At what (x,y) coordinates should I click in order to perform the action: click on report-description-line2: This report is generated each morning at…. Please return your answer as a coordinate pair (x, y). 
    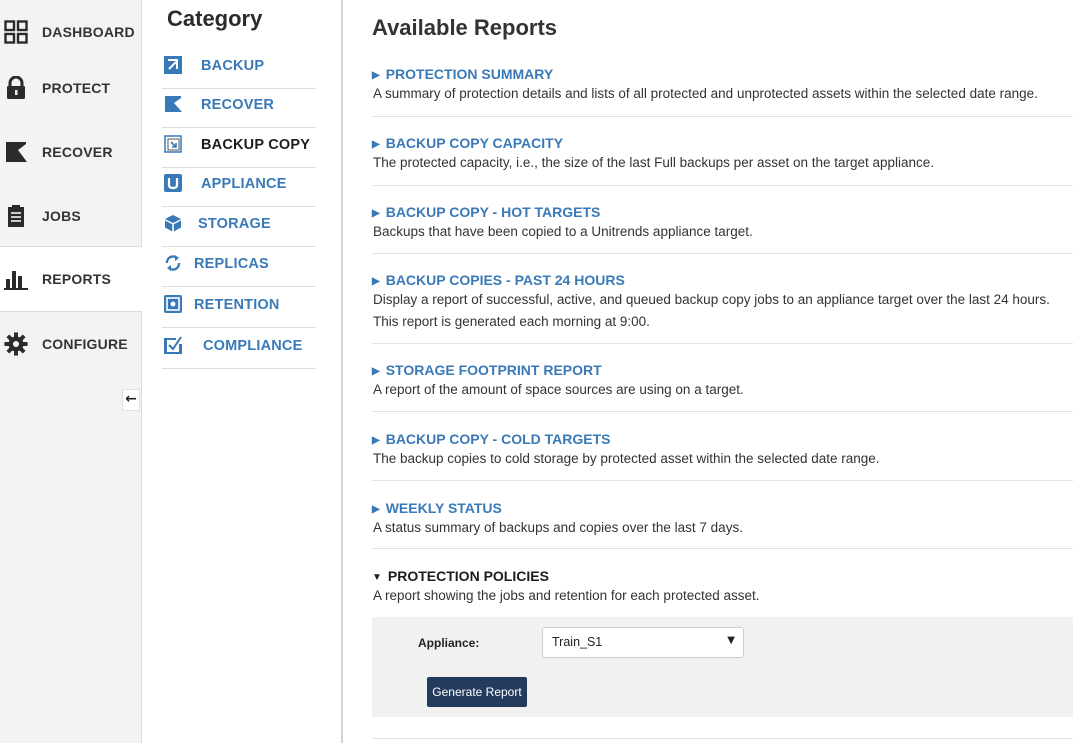
    Looking at the image, I should click on (511, 321).